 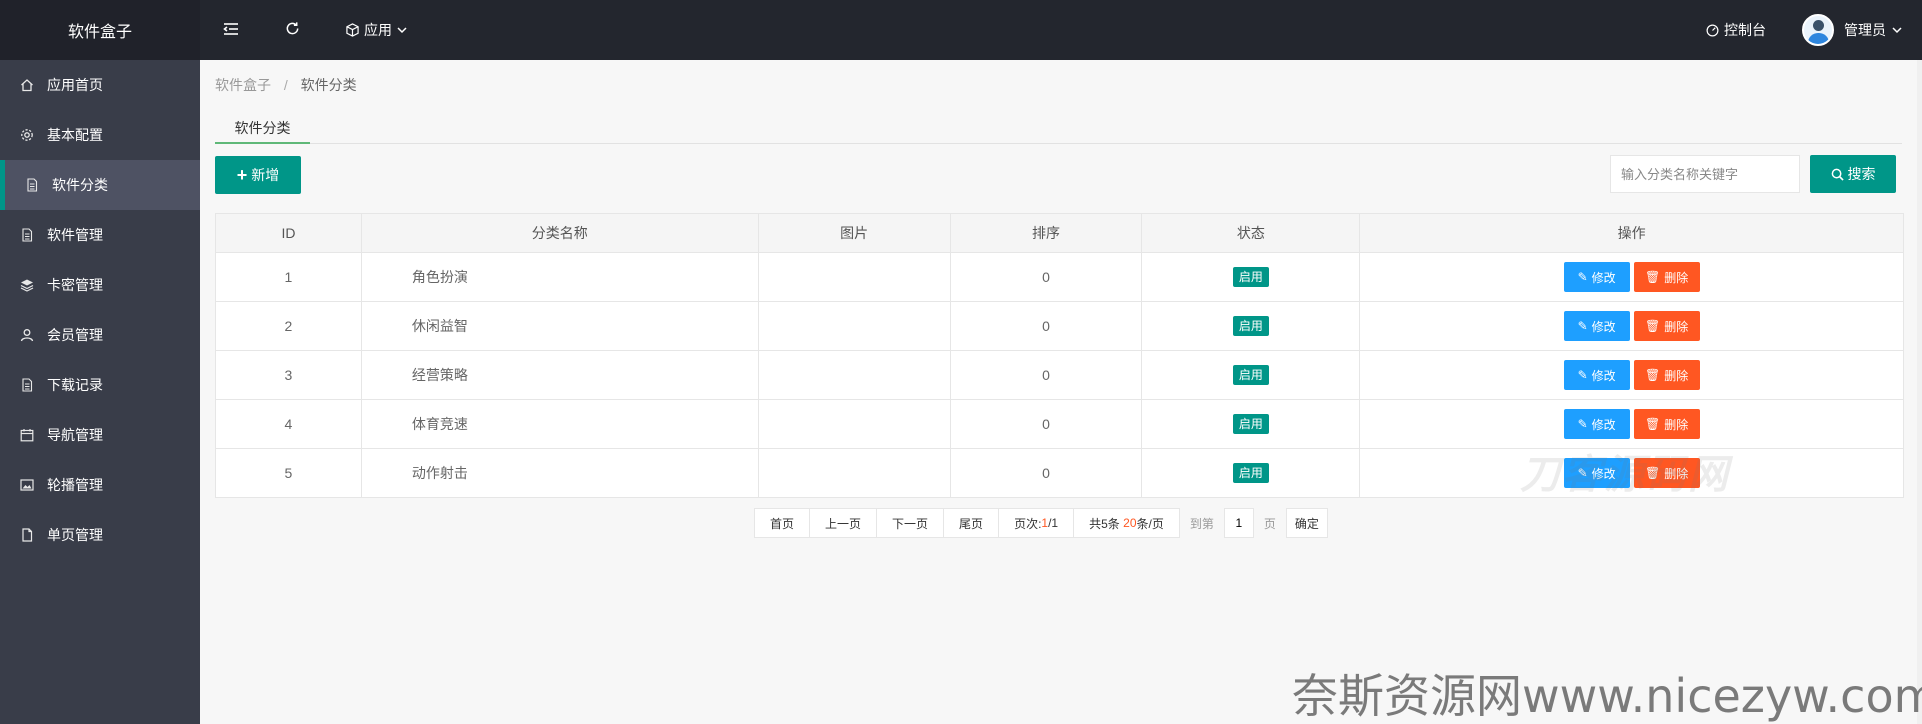 I want to click on total-count: 共5条, so click(x=1104, y=523).